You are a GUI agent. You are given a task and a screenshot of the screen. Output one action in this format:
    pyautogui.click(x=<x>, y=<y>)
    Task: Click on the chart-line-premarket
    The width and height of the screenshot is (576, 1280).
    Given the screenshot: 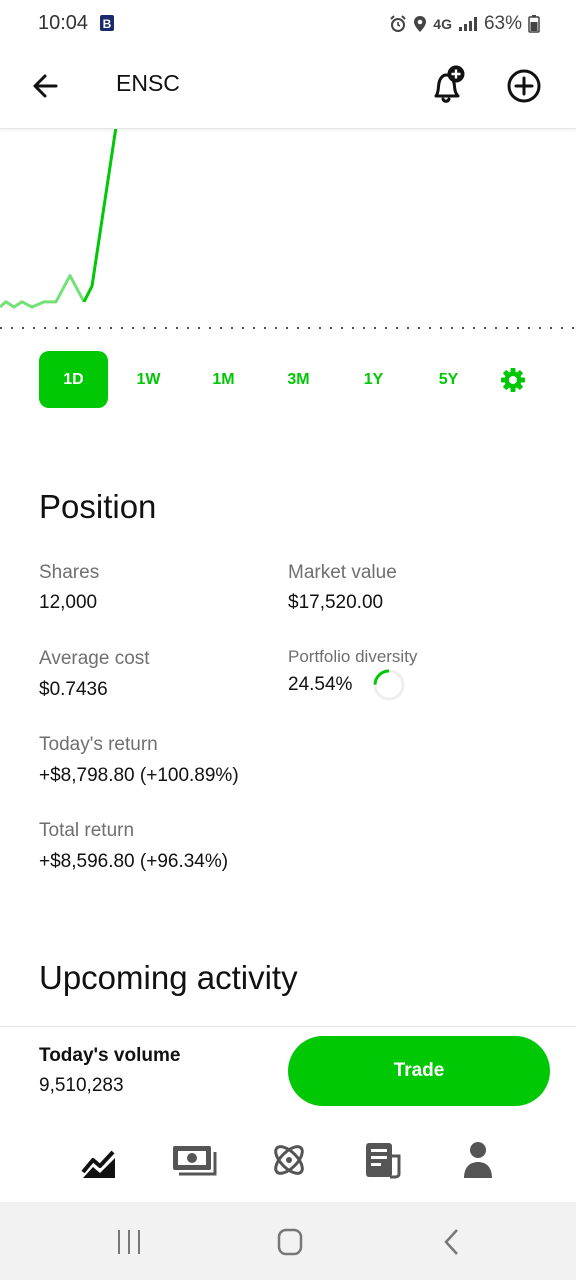 What is the action you would take?
    pyautogui.click(x=43, y=291)
    